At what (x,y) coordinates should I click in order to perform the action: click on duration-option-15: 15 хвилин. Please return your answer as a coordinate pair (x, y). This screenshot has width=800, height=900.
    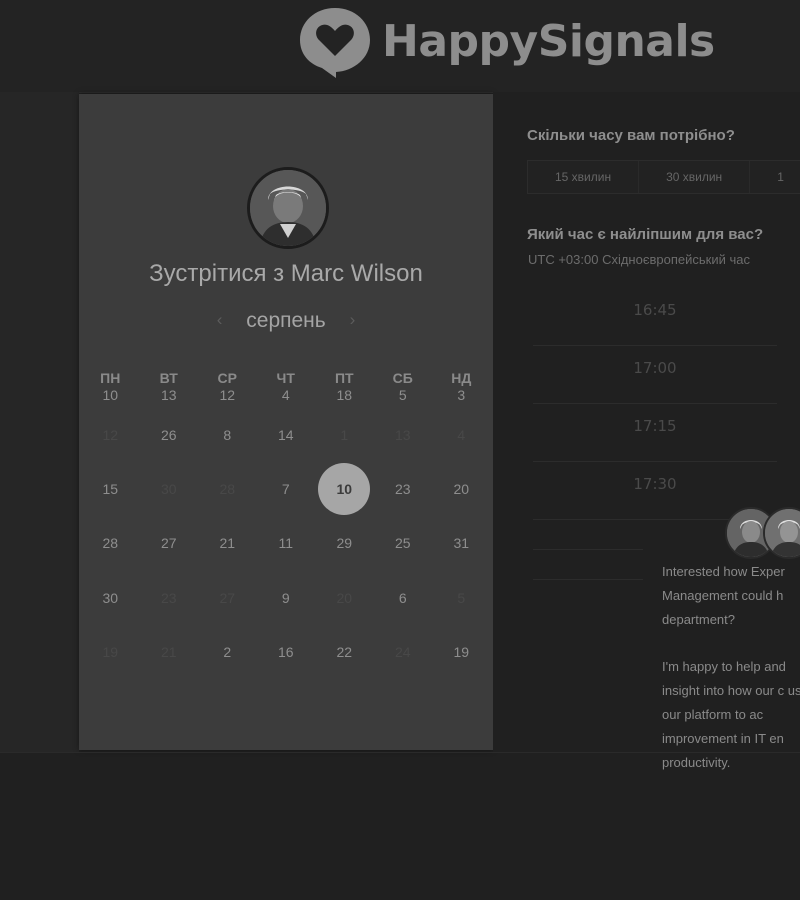
    Looking at the image, I should click on (583, 177).